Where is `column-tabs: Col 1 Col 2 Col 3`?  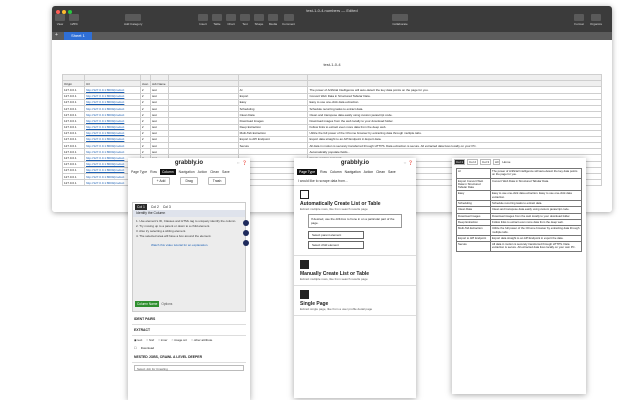
column-tabs: Col 1 Col 2 Col 3 is located at coordinates (189, 206).